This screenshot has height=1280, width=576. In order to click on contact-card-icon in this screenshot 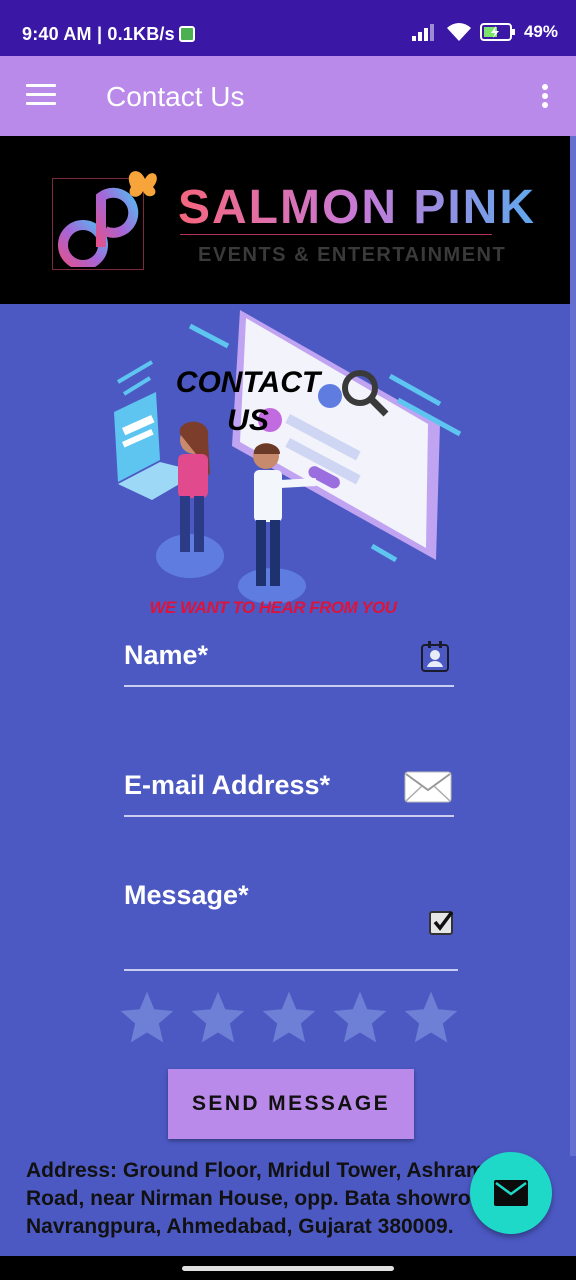, I will do `click(435, 656)`.